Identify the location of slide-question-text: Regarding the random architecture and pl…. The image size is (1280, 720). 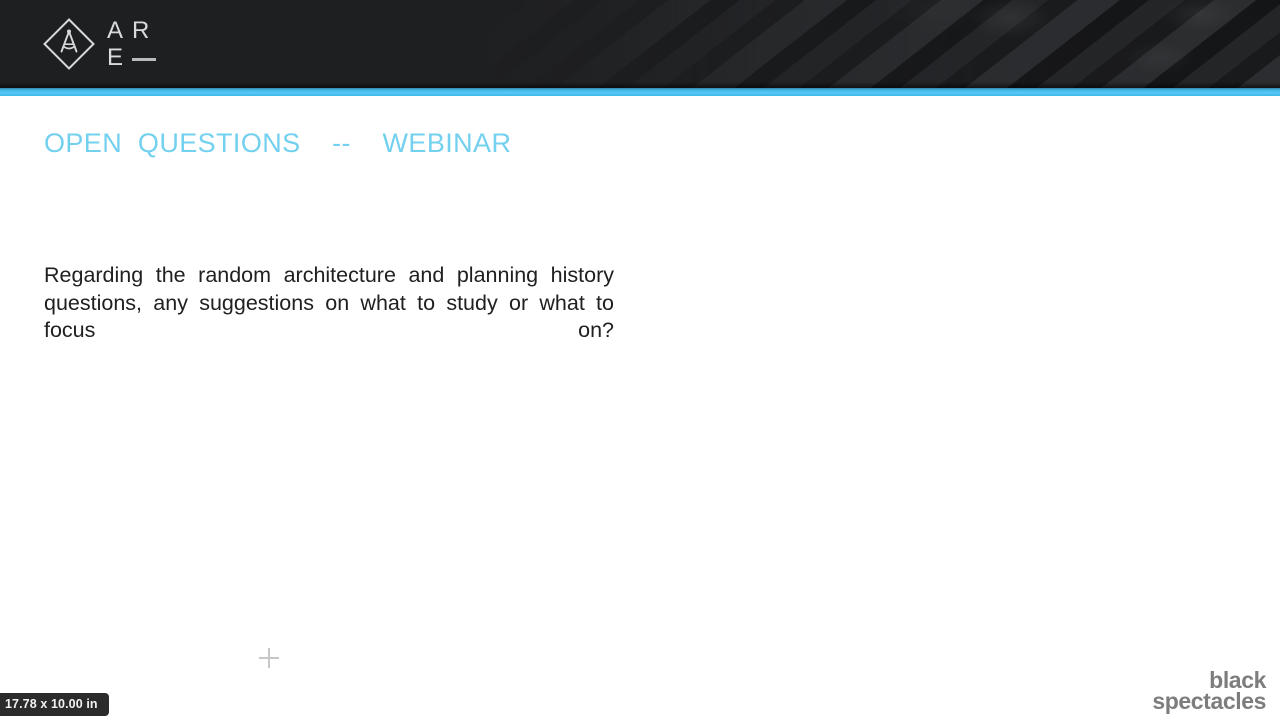
(329, 302).